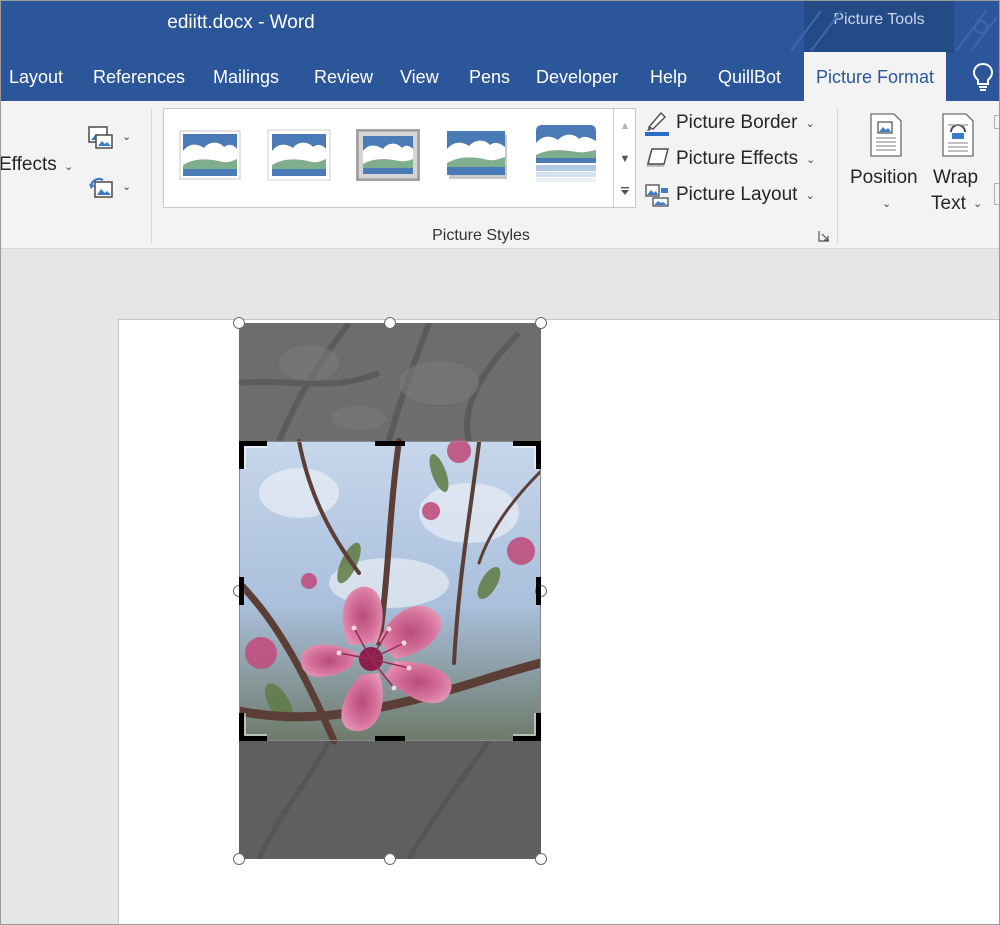 The height and width of the screenshot is (925, 1000). I want to click on gallery-more-button, so click(624, 191).